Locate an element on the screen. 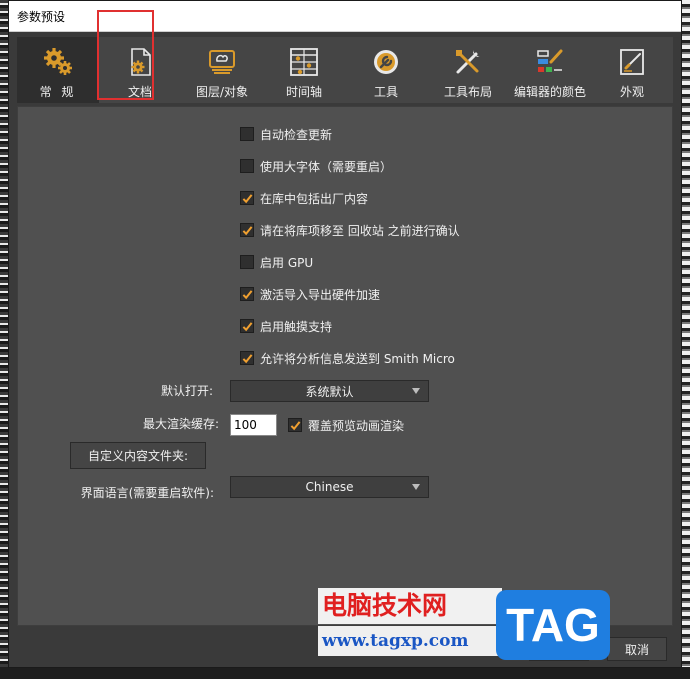 This screenshot has width=690, height=679. checkbox-label: 启用触摸支持 is located at coordinates (296, 326).